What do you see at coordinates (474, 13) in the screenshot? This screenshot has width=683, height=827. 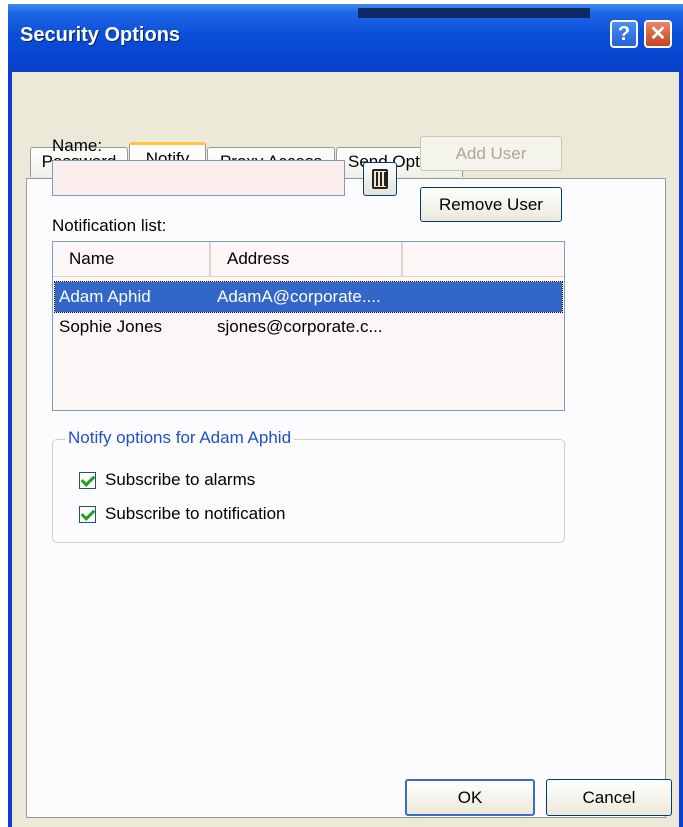 I see `title-bar-accent` at bounding box center [474, 13].